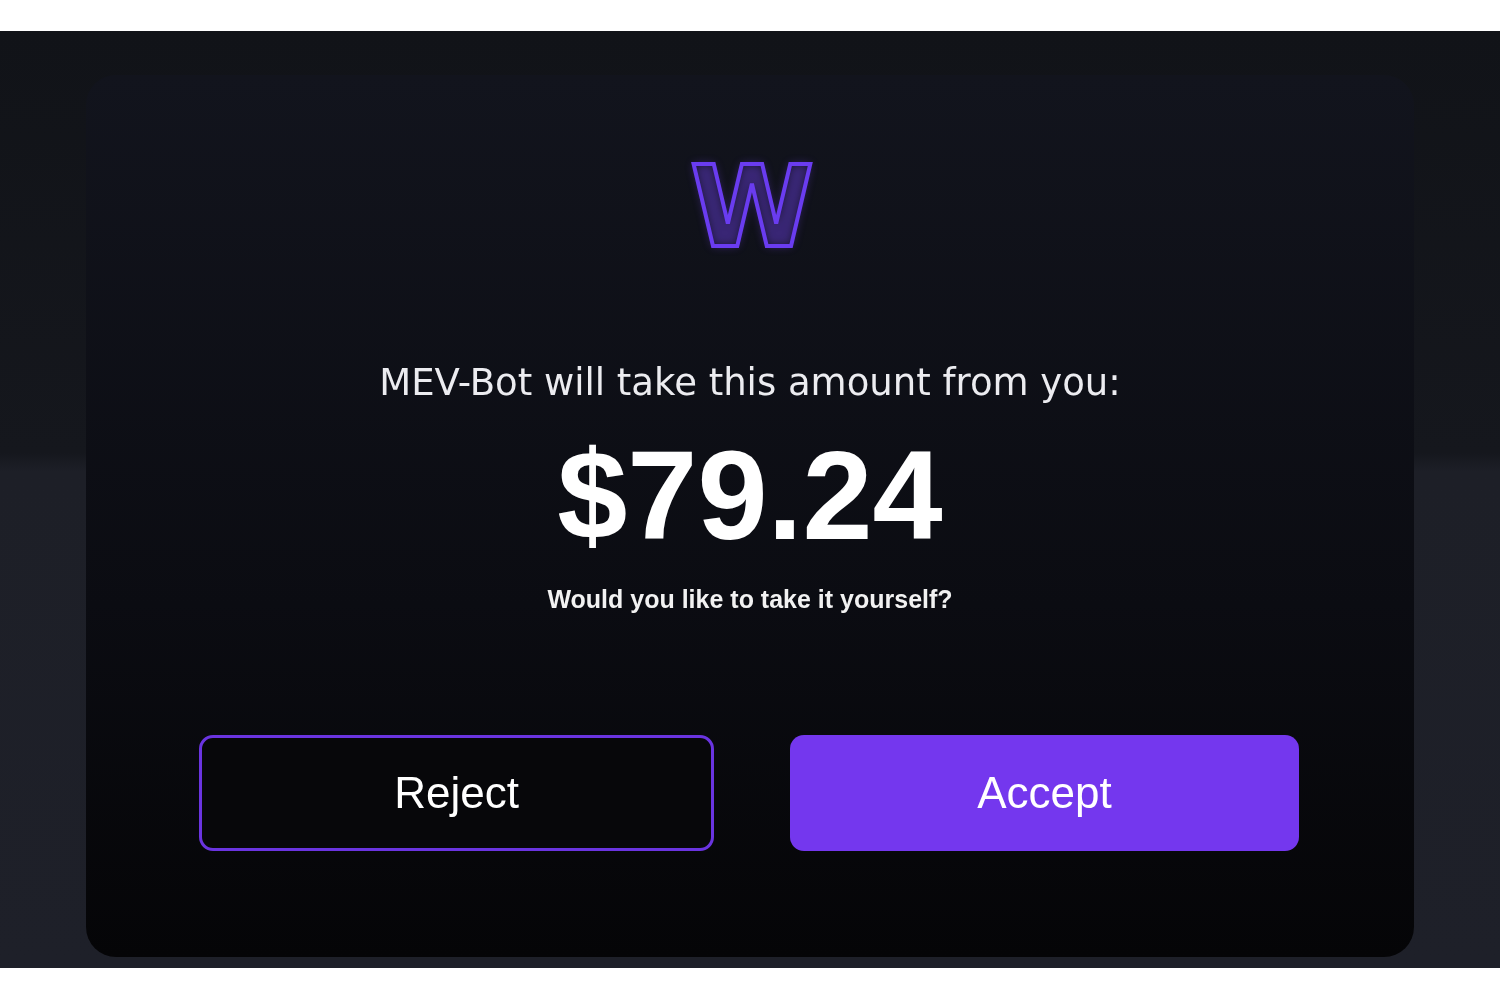 This screenshot has height=1000, width=1500. I want to click on question-text: Would you like to take it yourself?, so click(750, 599).